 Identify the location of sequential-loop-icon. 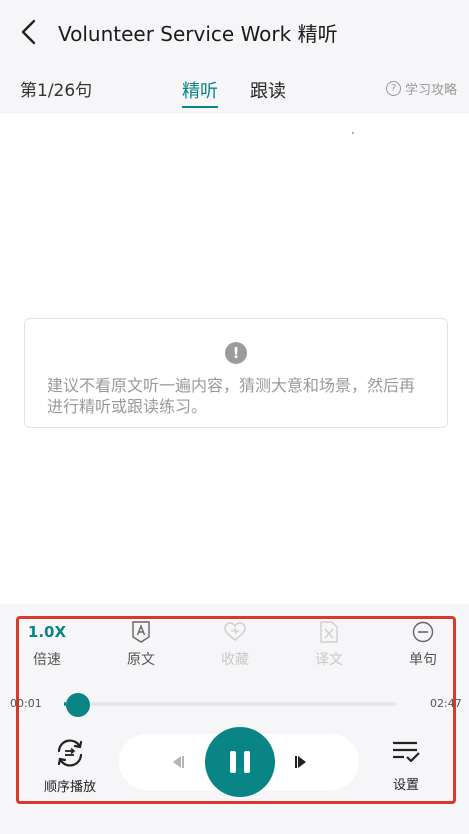
(70, 753).